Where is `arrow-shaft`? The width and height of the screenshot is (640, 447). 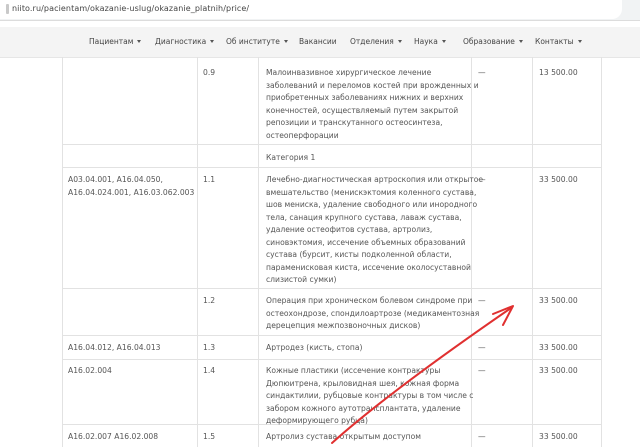 arrow-shaft is located at coordinates (421, 375).